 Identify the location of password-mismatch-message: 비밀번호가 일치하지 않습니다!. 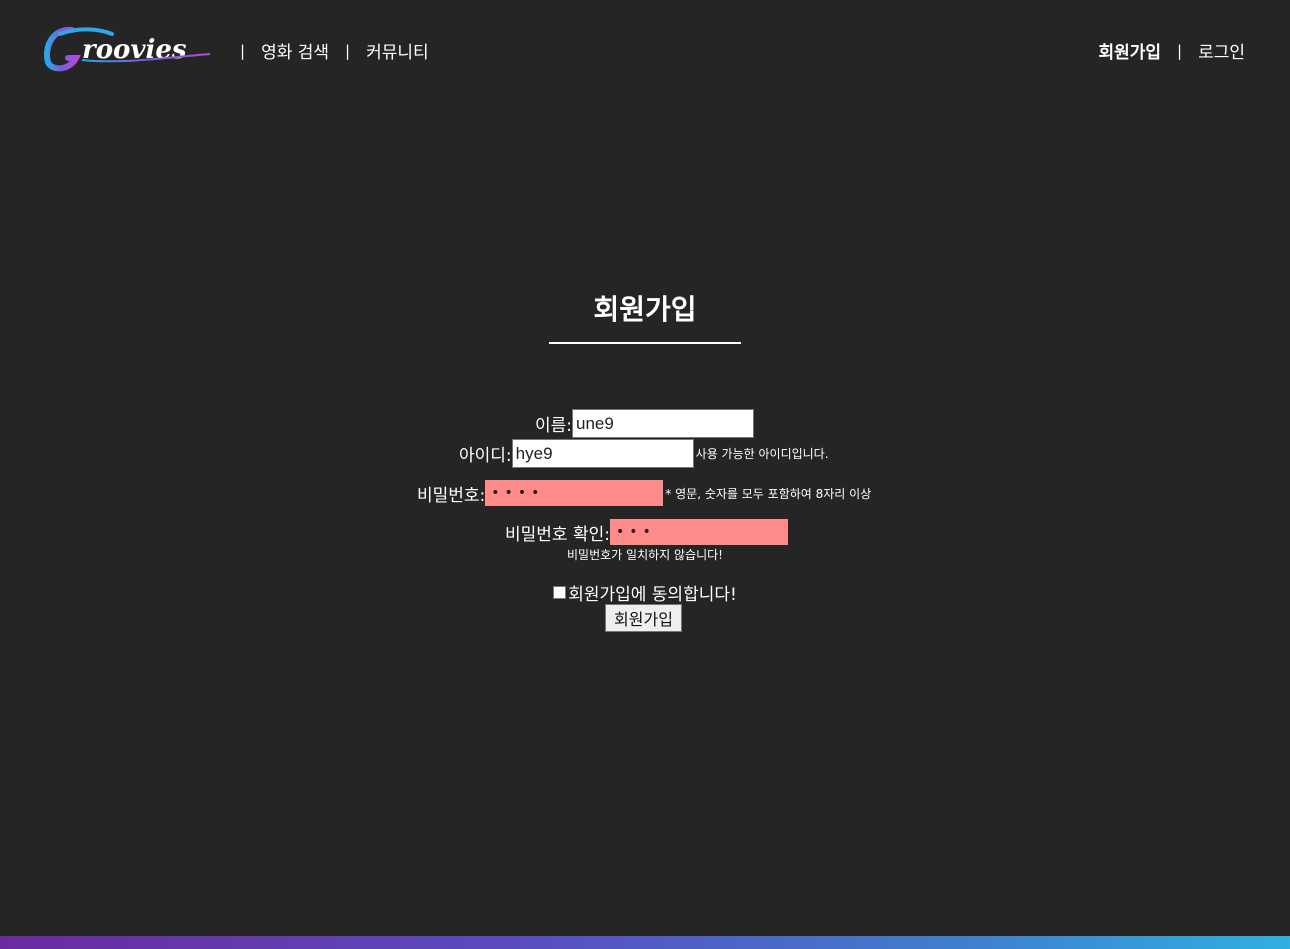
(645, 555).